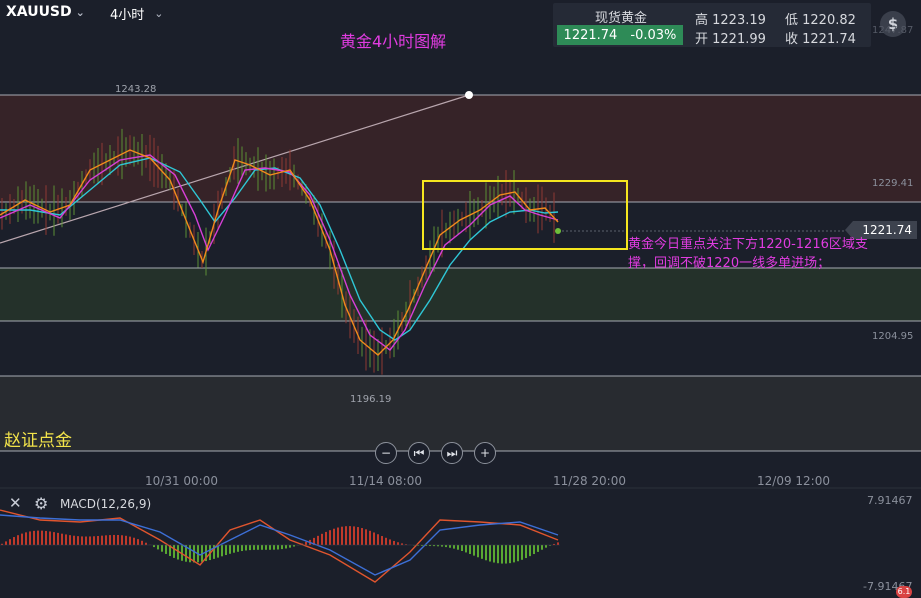 The width and height of the screenshot is (921, 598). I want to click on quote-name: 现货黄金, so click(621, 16).